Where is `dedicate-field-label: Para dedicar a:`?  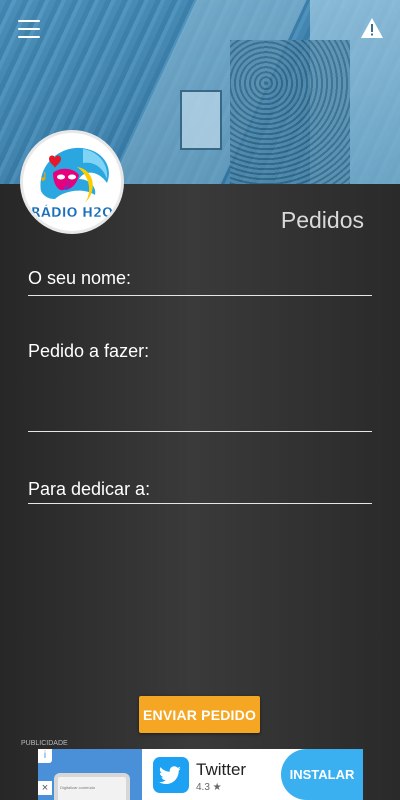
dedicate-field-label: Para dedicar a: is located at coordinates (89, 489).